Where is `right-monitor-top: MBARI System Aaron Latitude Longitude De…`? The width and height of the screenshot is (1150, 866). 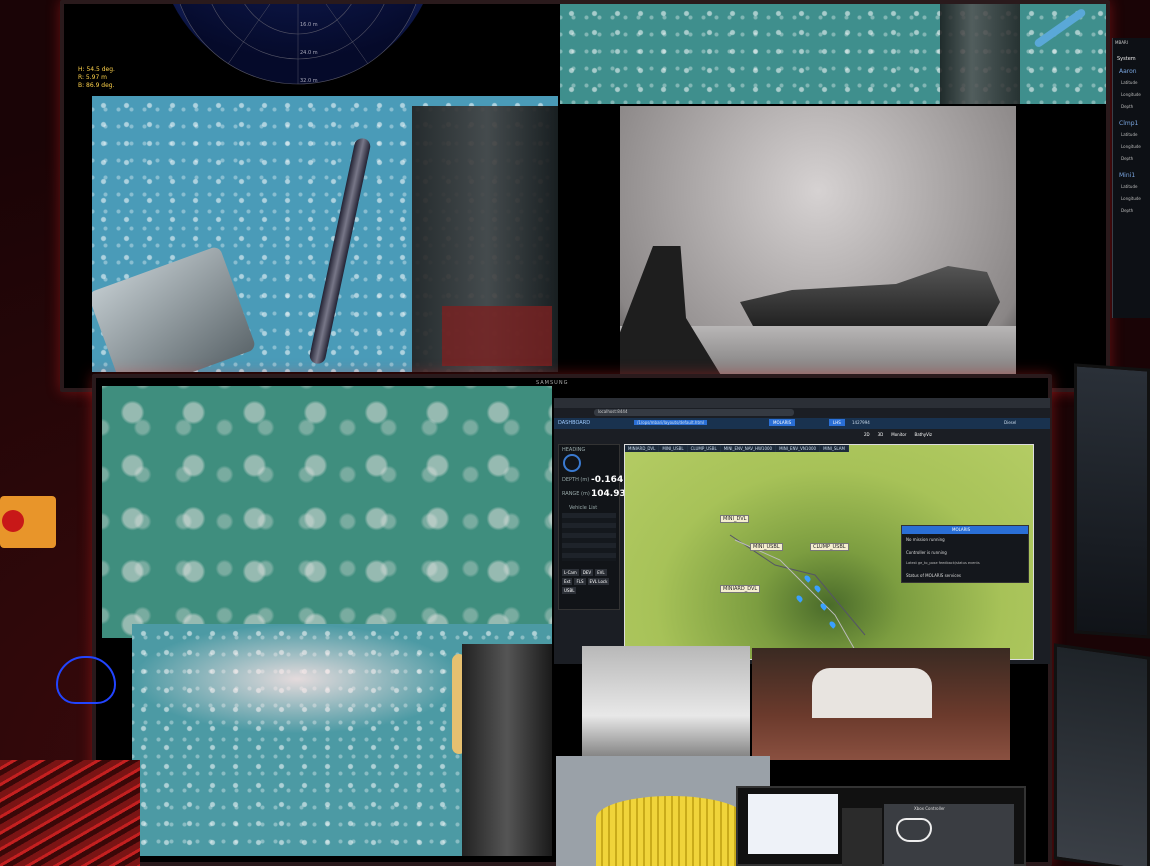 right-monitor-top: MBARI System Aaron Latitude Longitude De… is located at coordinates (1131, 178).